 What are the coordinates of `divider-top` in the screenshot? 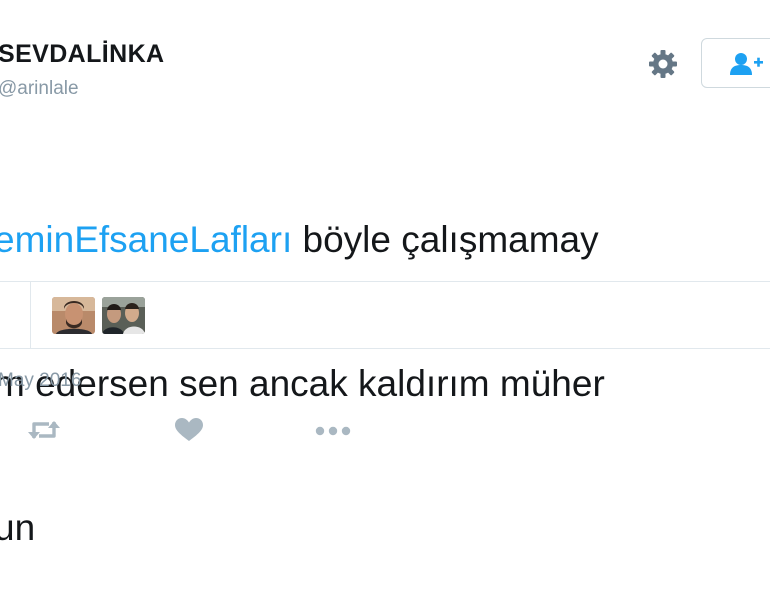 It's located at (385, 281).